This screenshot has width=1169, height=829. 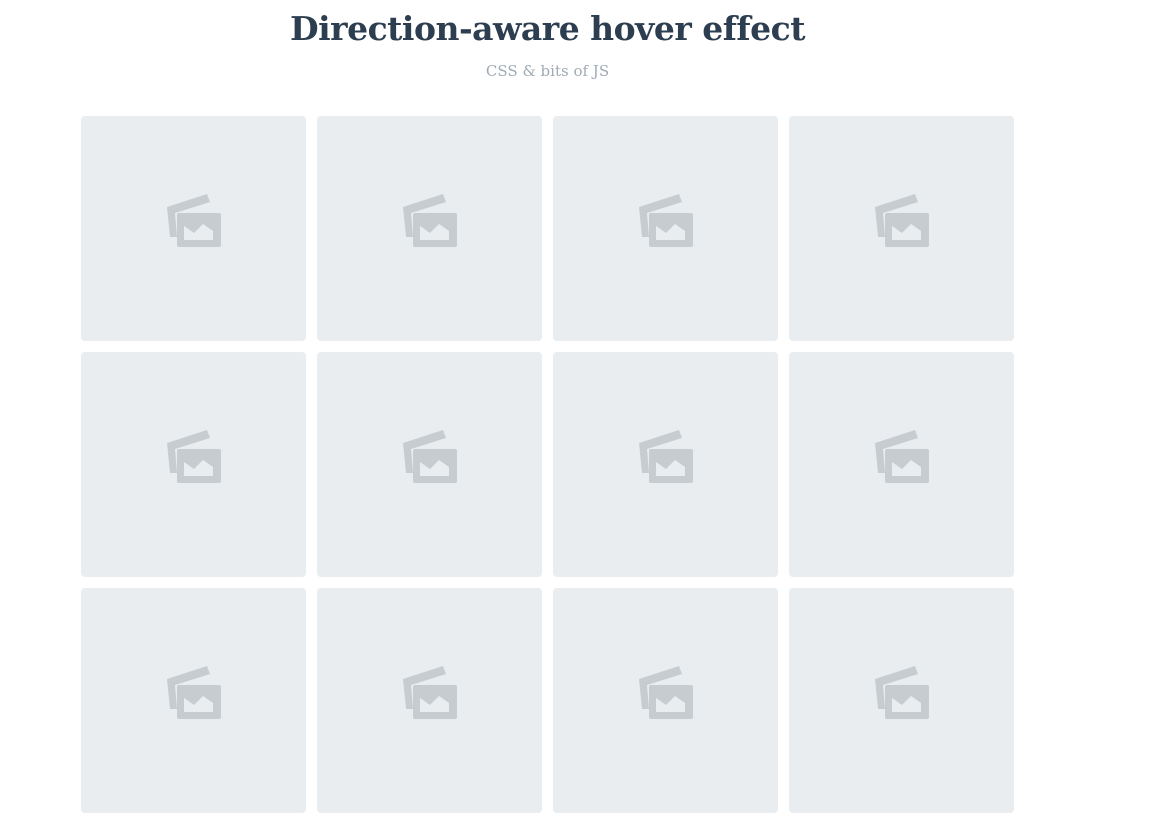 I want to click on page-subtitle: CSS & bits of JS, so click(x=547, y=71).